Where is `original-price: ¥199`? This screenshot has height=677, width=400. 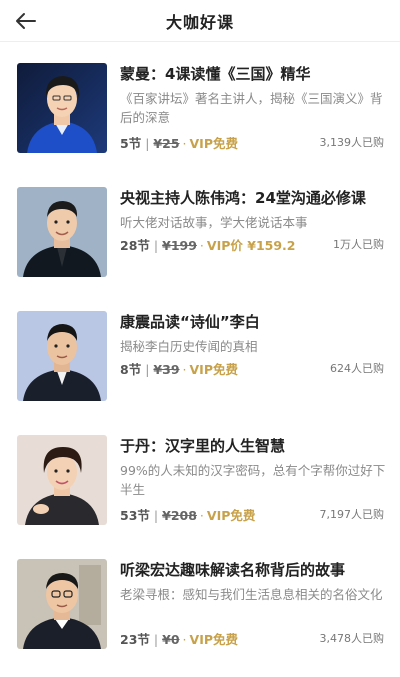 original-price: ¥199 is located at coordinates (179, 245).